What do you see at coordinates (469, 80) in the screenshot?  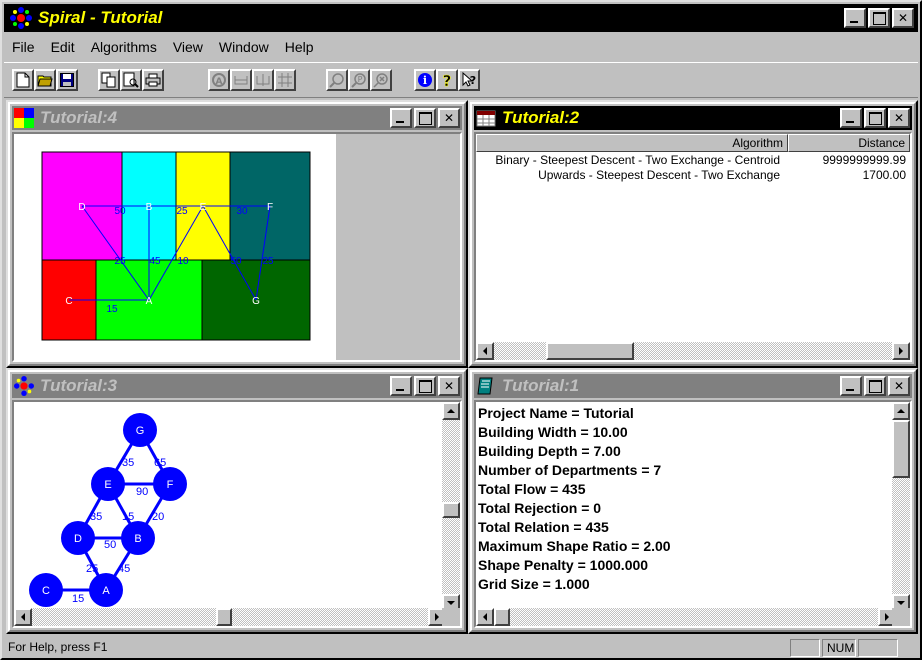 I see `context-help-icon: ?` at bounding box center [469, 80].